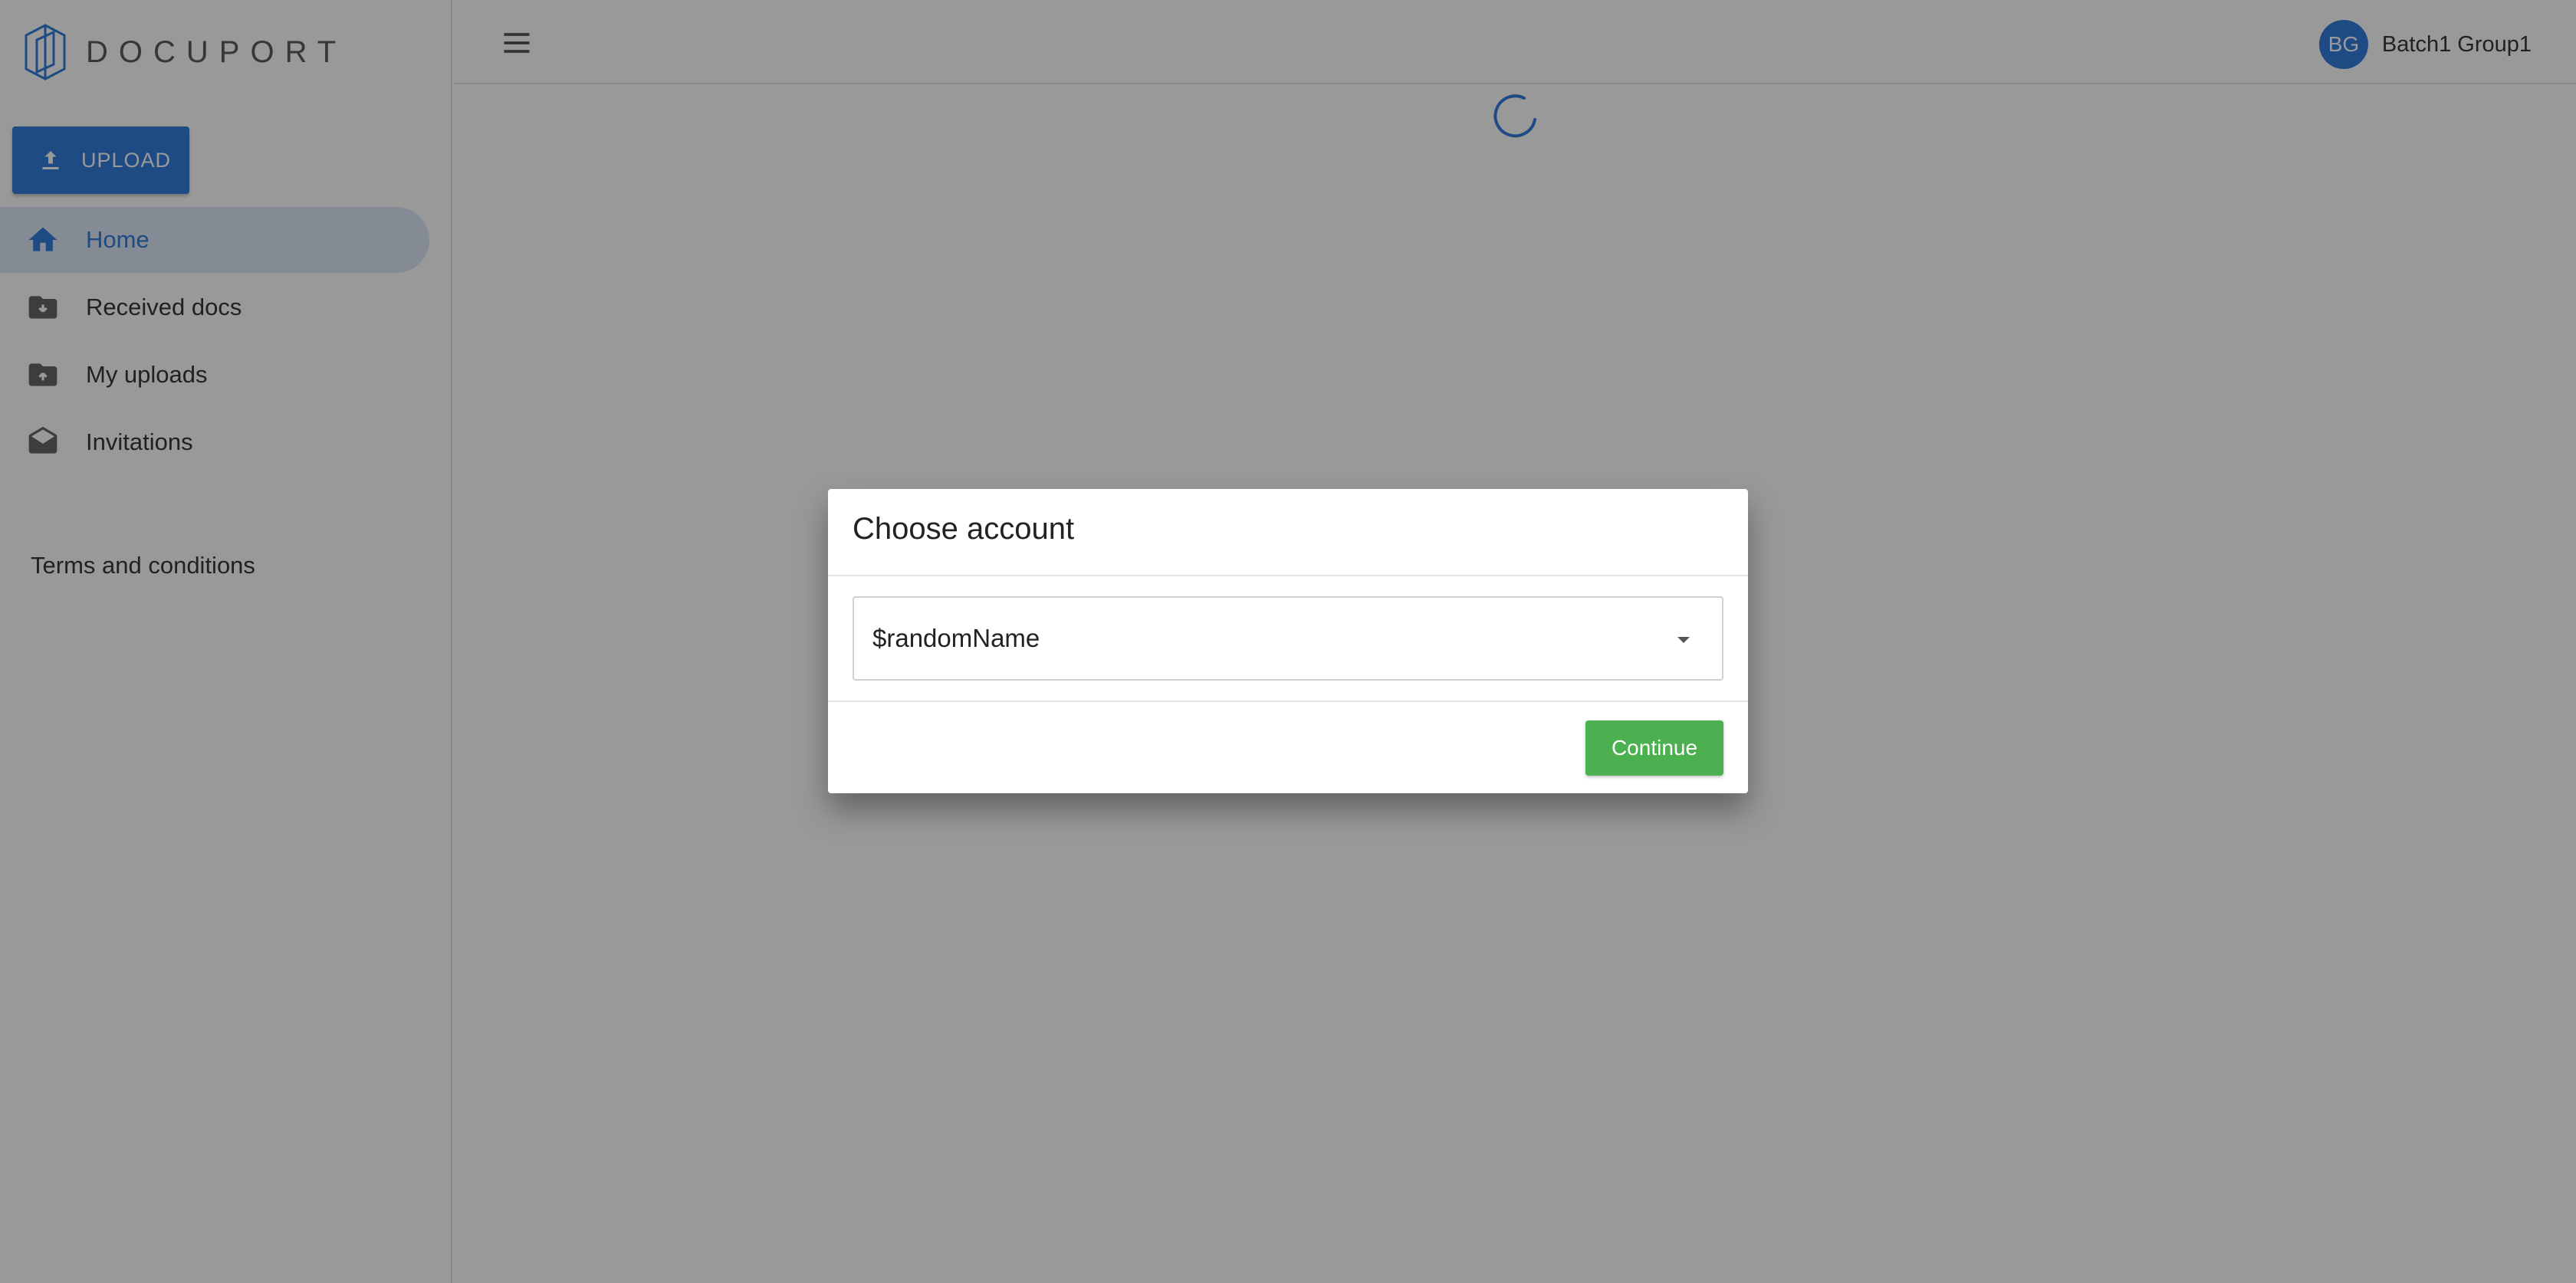 The height and width of the screenshot is (1283, 2576). I want to click on account-select: $randomName, so click(1288, 638).